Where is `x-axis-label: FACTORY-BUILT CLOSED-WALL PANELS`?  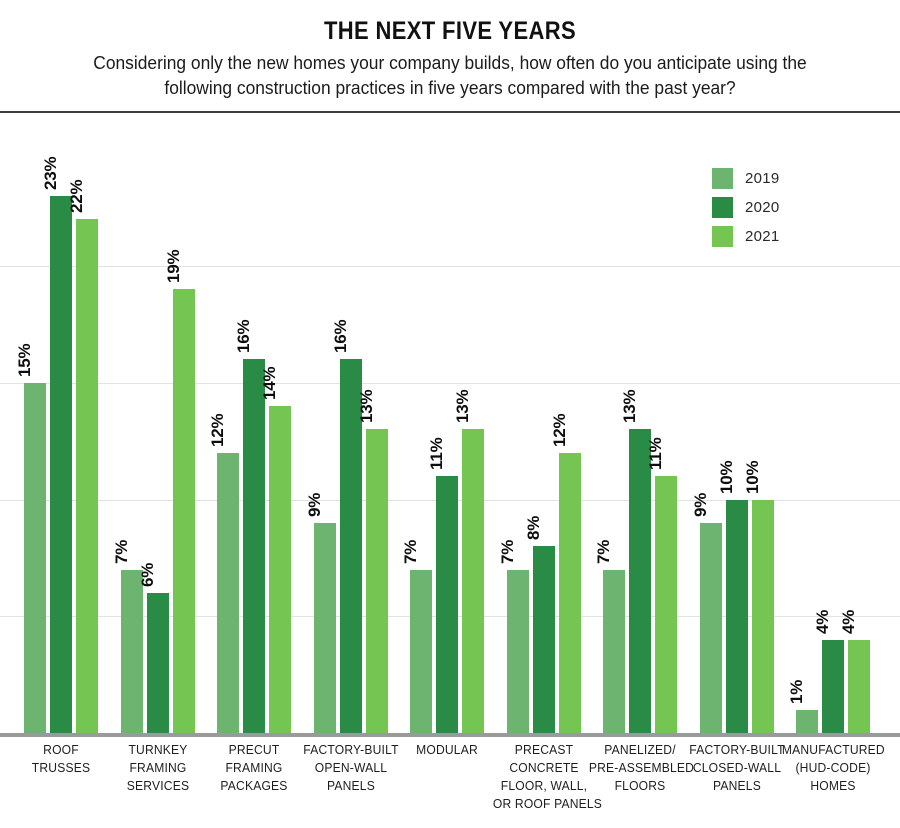
x-axis-label: FACTORY-BUILT CLOSED-WALL PANELS is located at coordinates (736, 768).